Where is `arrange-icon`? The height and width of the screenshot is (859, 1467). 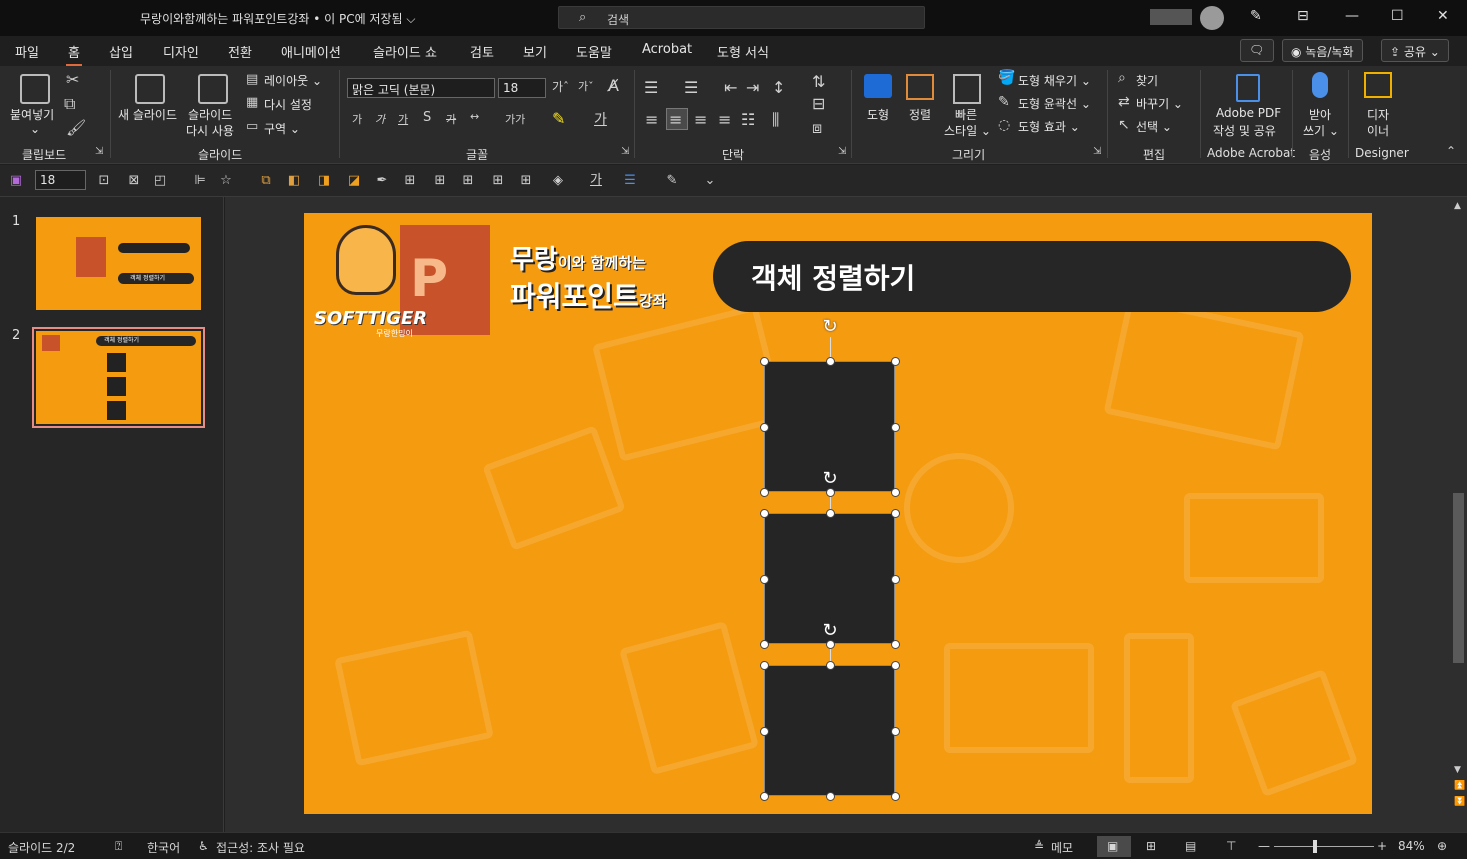 arrange-icon is located at coordinates (920, 87).